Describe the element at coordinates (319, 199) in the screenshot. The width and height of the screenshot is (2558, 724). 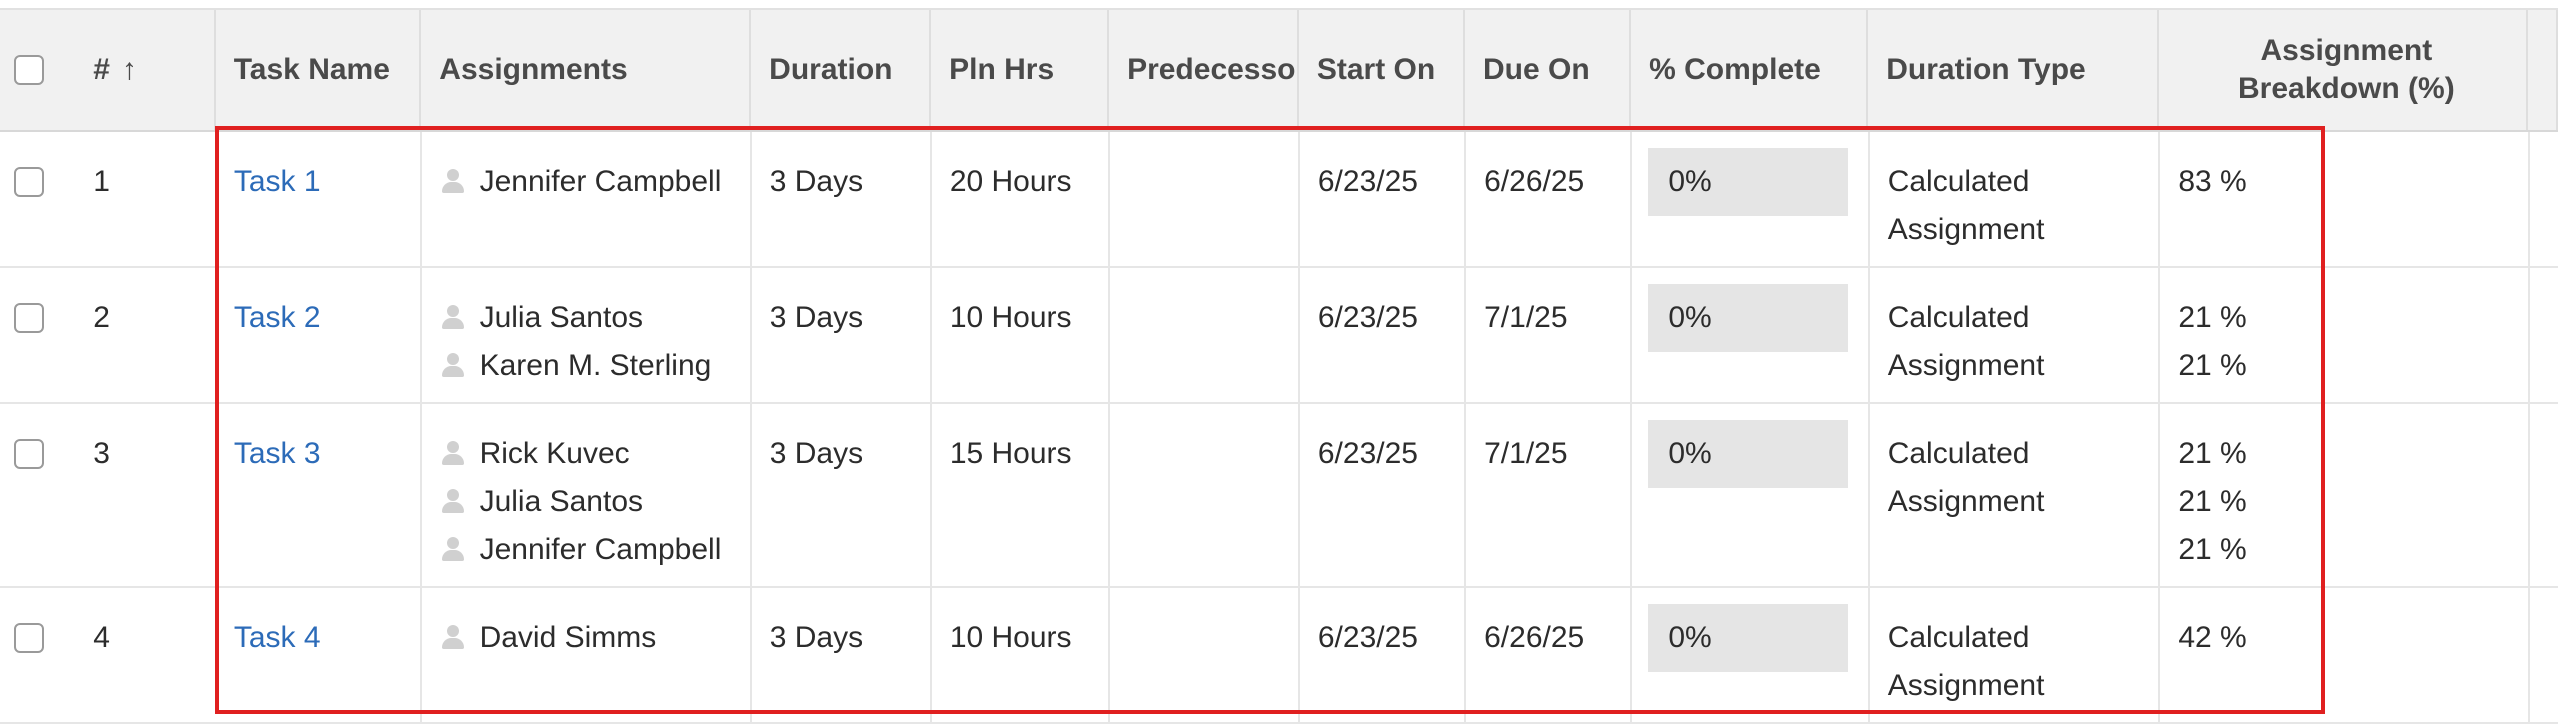
I see `task-name-cell: Task 1` at that location.